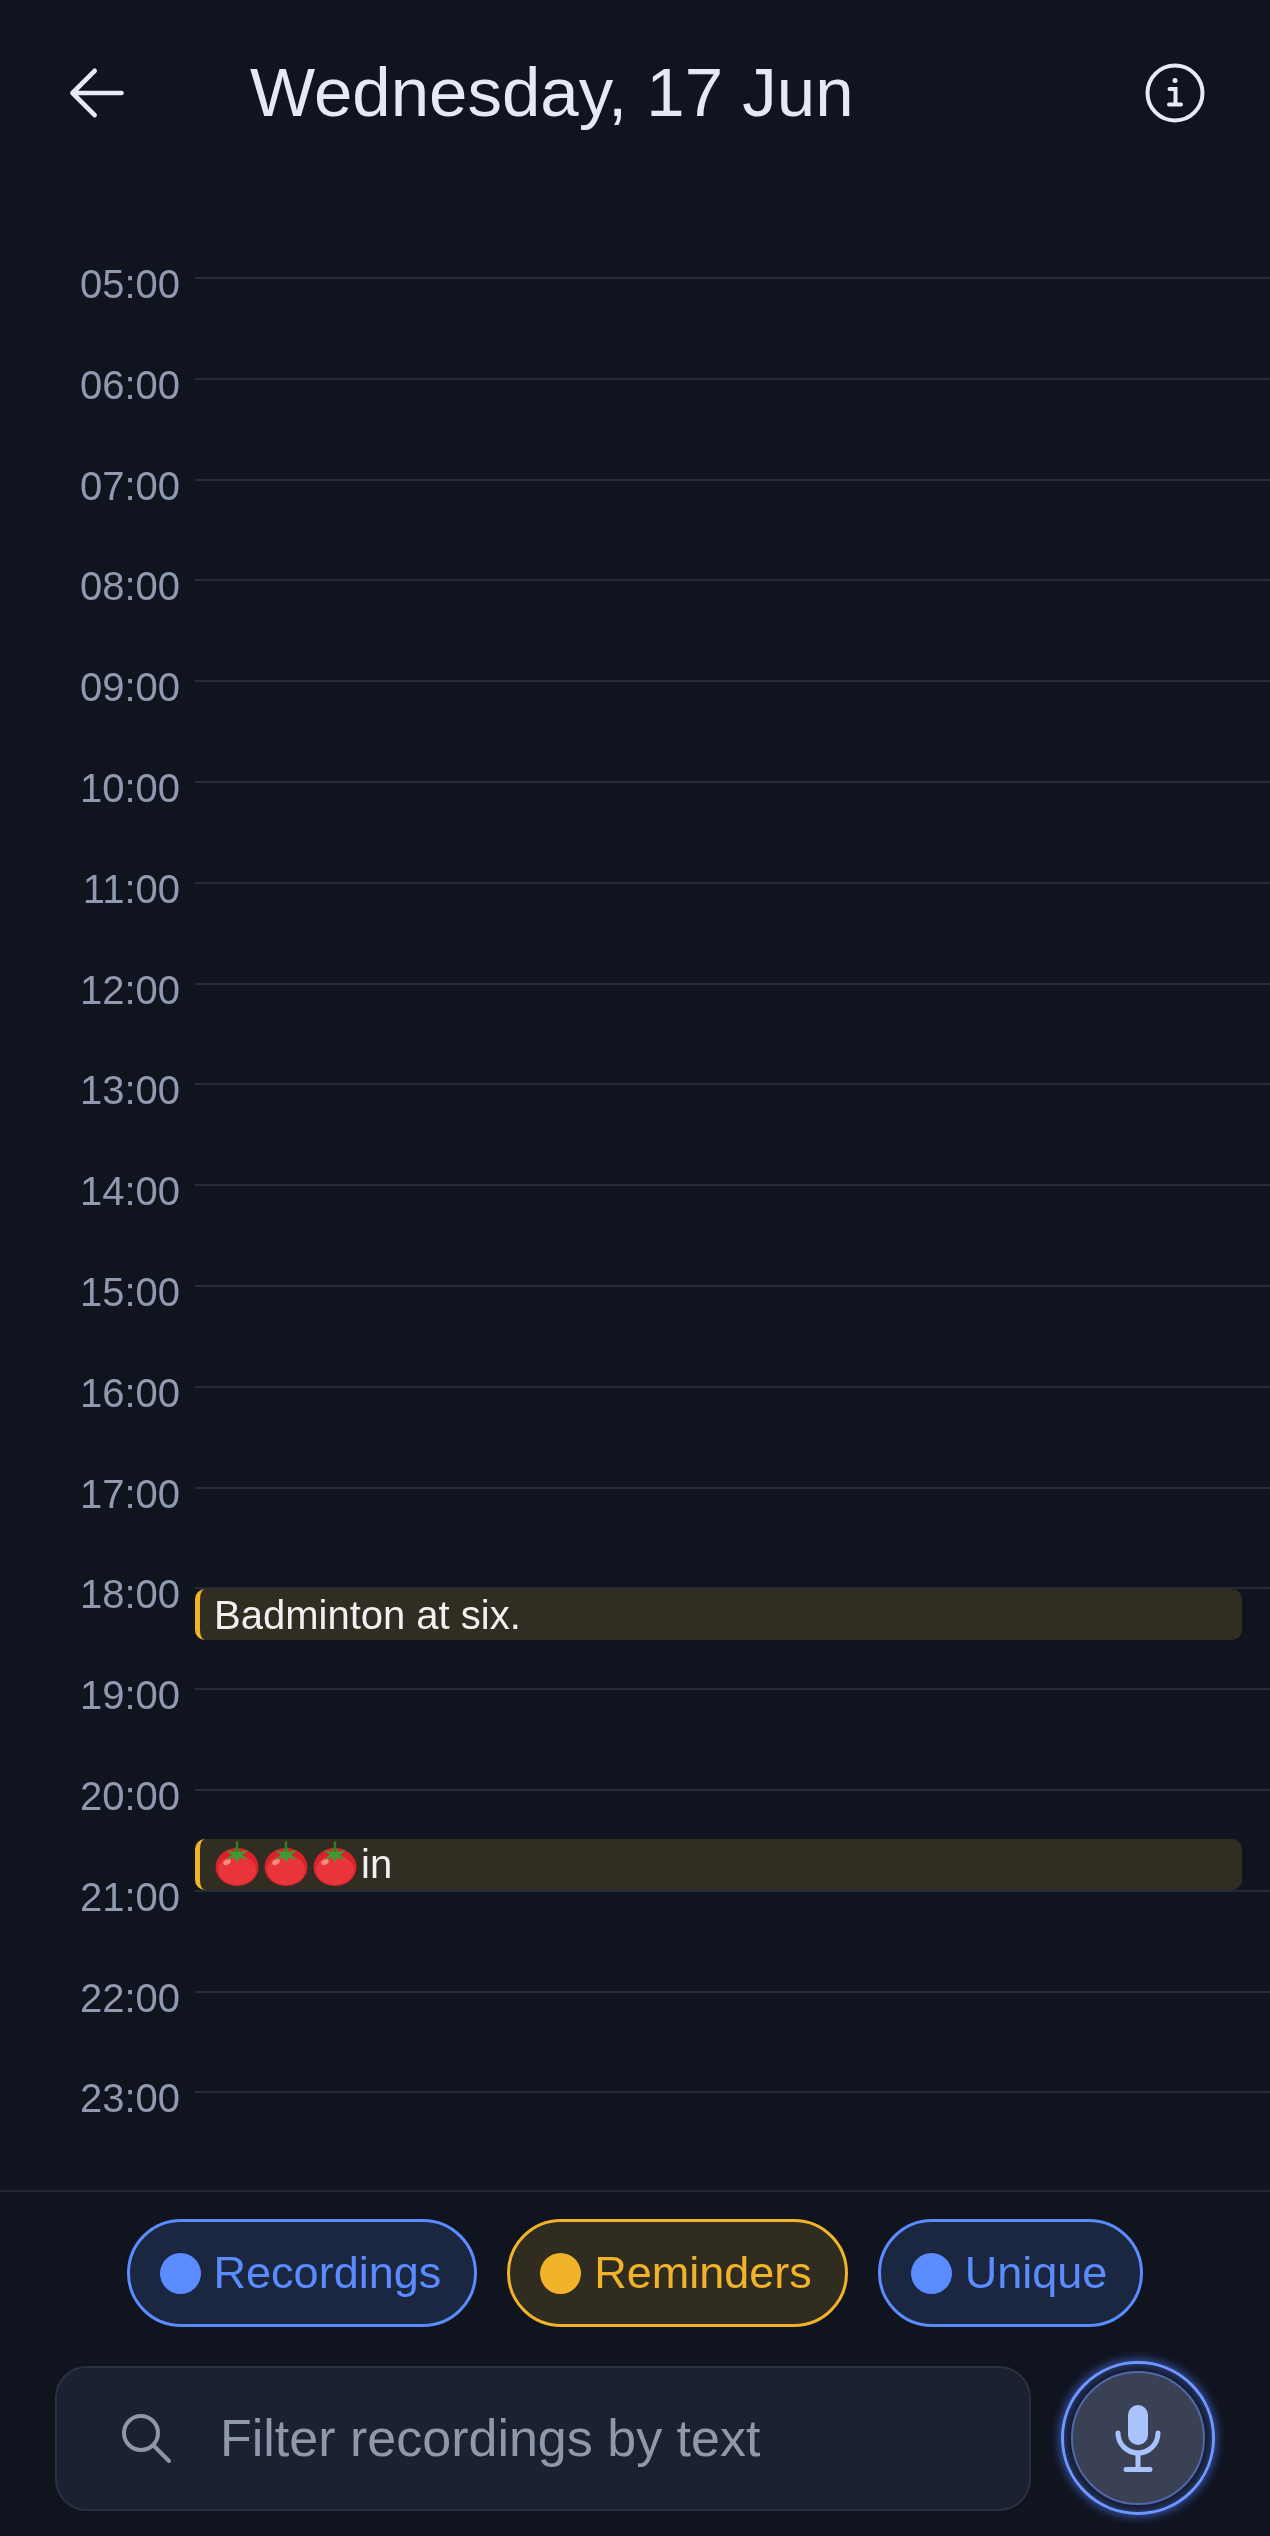 The height and width of the screenshot is (2536, 1270). I want to click on time-label: 15:00, so click(129, 1291).